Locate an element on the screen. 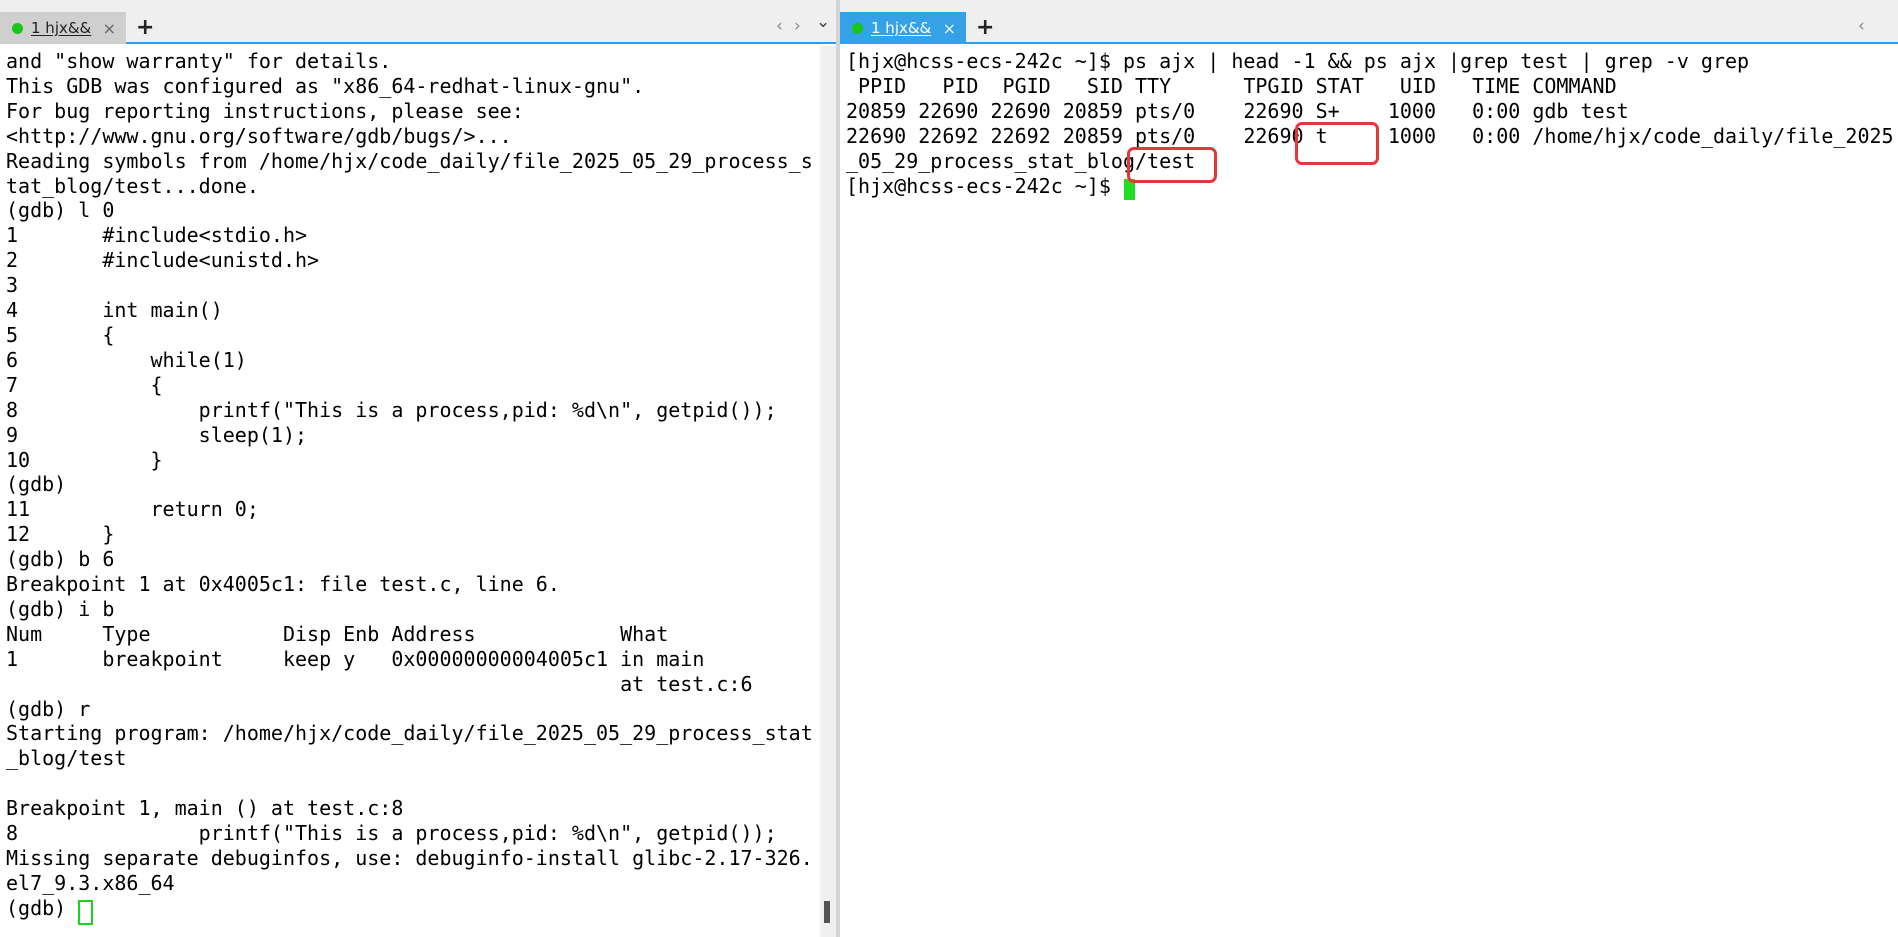  terminal-line: _blog/test is located at coordinates (66, 758).